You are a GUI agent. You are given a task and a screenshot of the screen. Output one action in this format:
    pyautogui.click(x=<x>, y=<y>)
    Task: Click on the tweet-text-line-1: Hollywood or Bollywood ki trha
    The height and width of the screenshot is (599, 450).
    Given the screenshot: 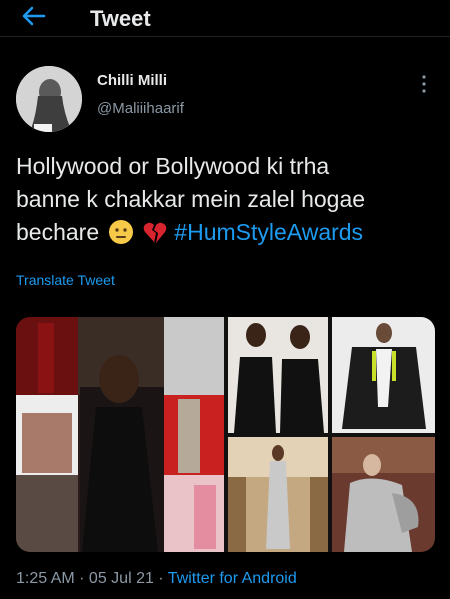 What is the action you would take?
    pyautogui.click(x=173, y=166)
    